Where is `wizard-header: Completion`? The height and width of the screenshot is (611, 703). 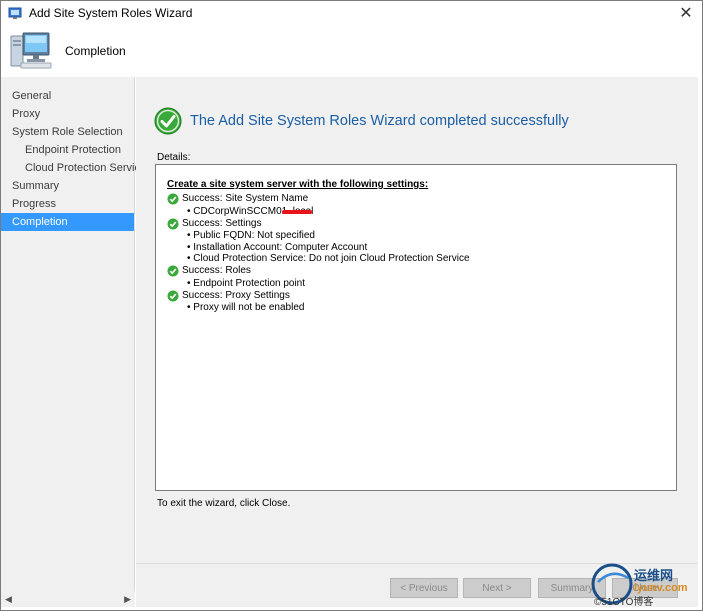
wizard-header: Completion is located at coordinates (351, 51).